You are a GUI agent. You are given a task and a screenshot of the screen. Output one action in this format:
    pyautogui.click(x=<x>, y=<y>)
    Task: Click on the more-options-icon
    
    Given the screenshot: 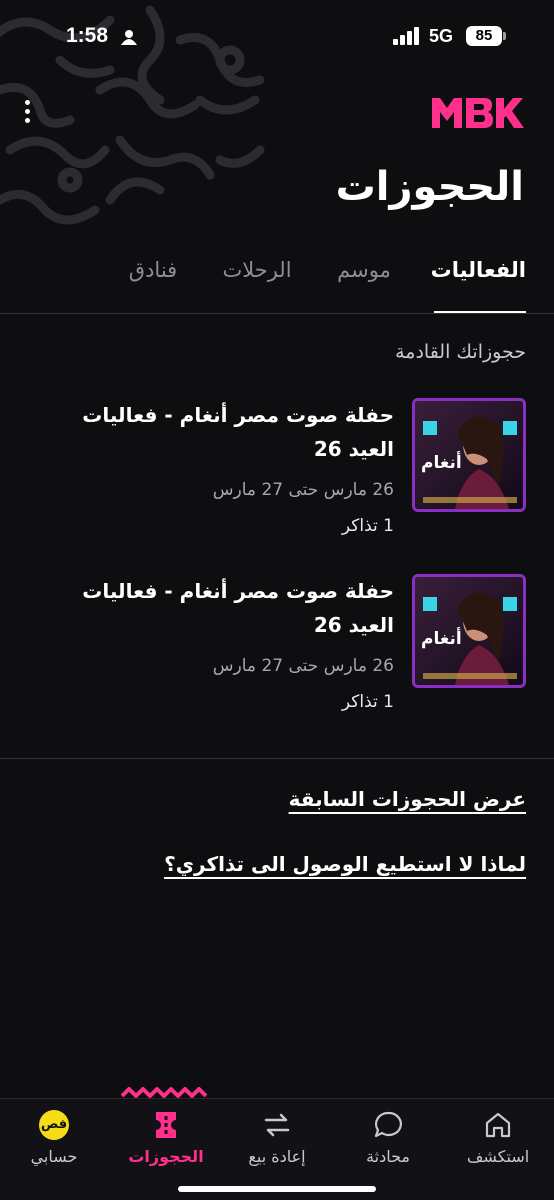 What is the action you would take?
    pyautogui.click(x=27, y=115)
    